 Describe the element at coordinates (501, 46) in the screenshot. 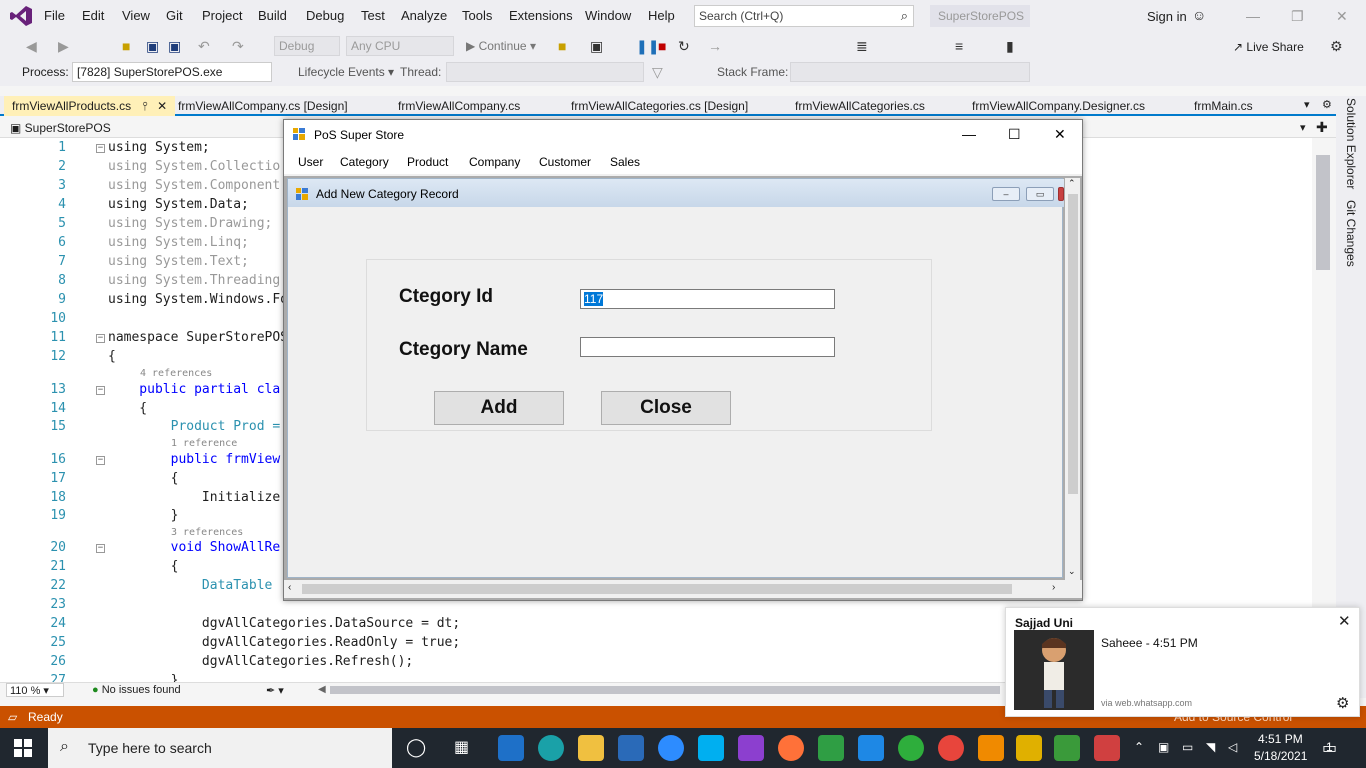

I see `continue-button: ▶ Continue ▾` at that location.